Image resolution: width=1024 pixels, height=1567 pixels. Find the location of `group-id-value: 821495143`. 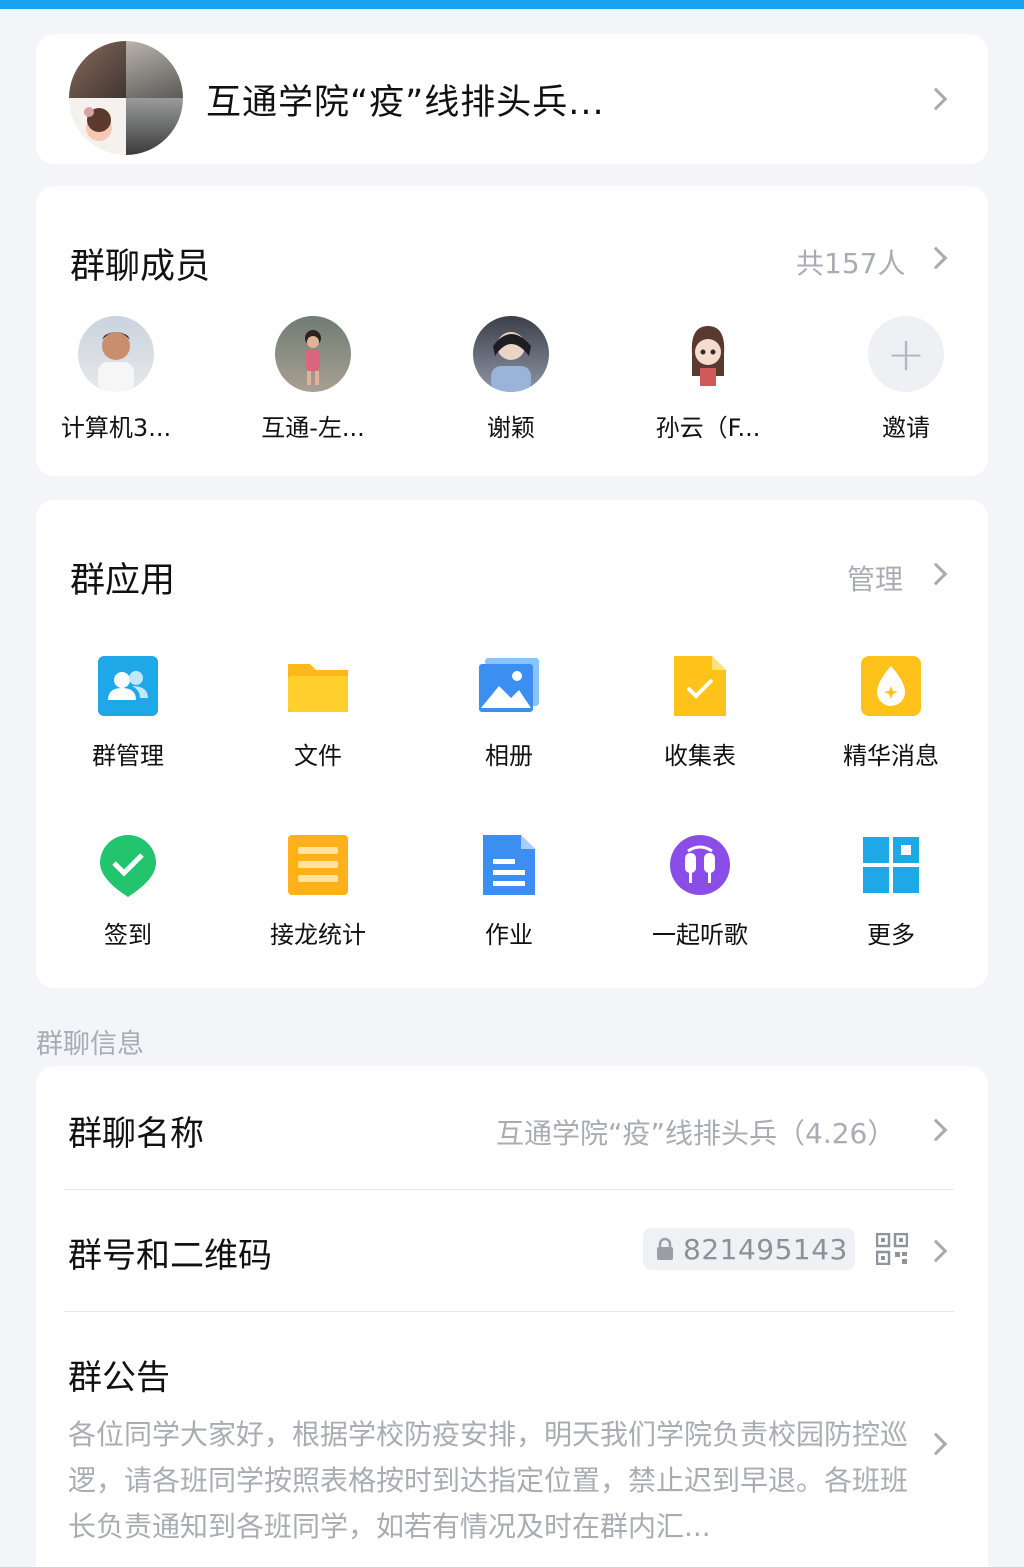

group-id-value: 821495143 is located at coordinates (765, 1249).